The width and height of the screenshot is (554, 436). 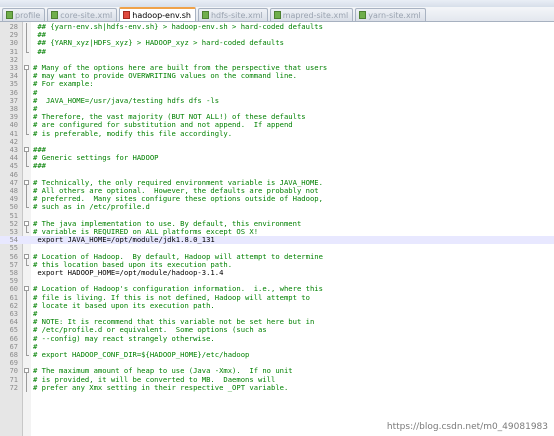 What do you see at coordinates (13, 43) in the screenshot?
I see `line-number: 30` at bounding box center [13, 43].